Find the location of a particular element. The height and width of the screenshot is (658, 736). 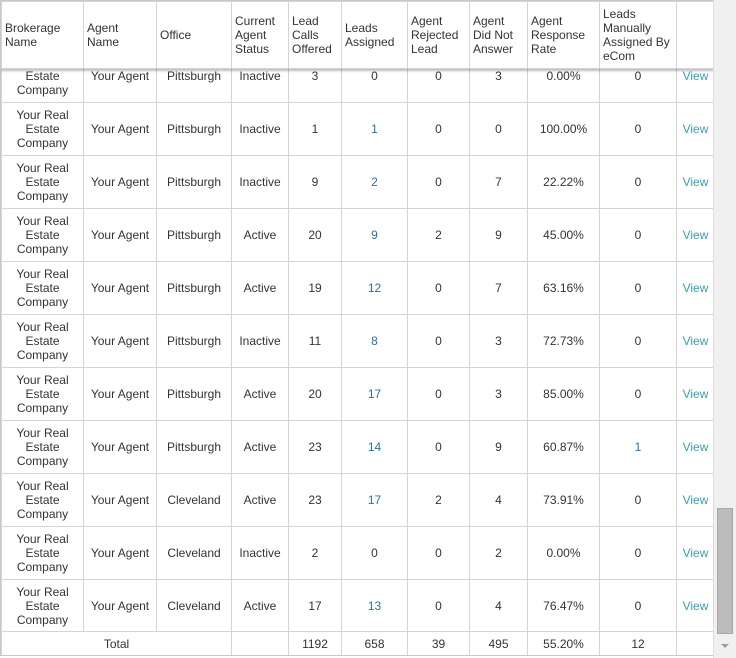

header-agent-rejected-lead: Agent Rejected Lead is located at coordinates (438, 35).